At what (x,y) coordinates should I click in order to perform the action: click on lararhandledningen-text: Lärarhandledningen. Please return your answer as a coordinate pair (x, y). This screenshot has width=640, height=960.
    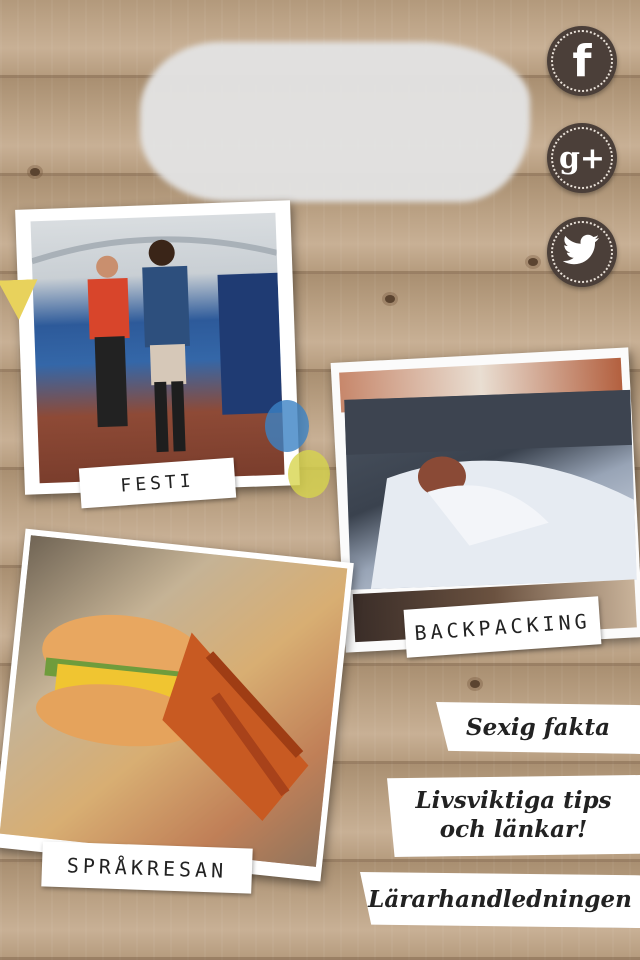
    Looking at the image, I should click on (500, 899).